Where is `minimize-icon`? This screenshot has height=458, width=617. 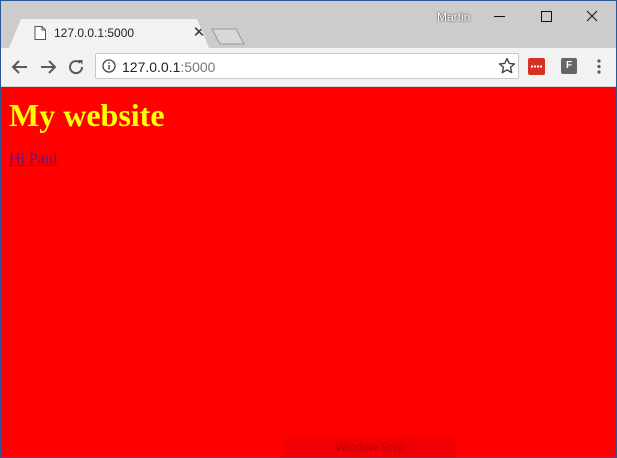 minimize-icon is located at coordinates (499, 16).